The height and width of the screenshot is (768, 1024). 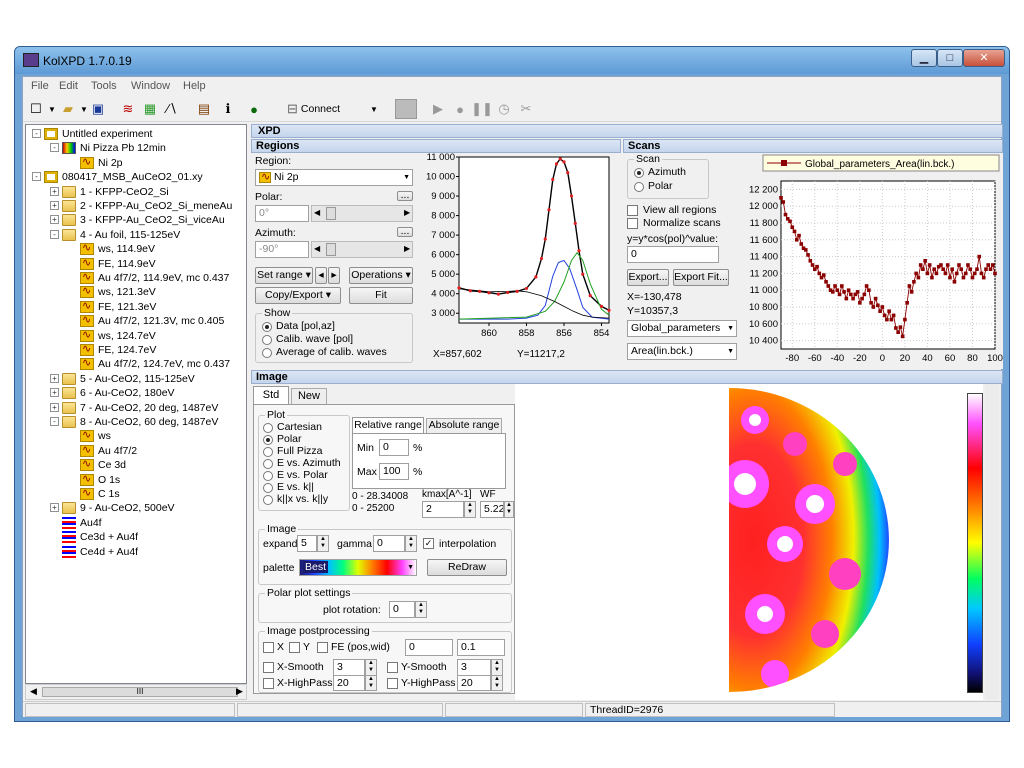 What do you see at coordinates (374, 109) in the screenshot?
I see `connect-dropdown-icon: ▼` at bounding box center [374, 109].